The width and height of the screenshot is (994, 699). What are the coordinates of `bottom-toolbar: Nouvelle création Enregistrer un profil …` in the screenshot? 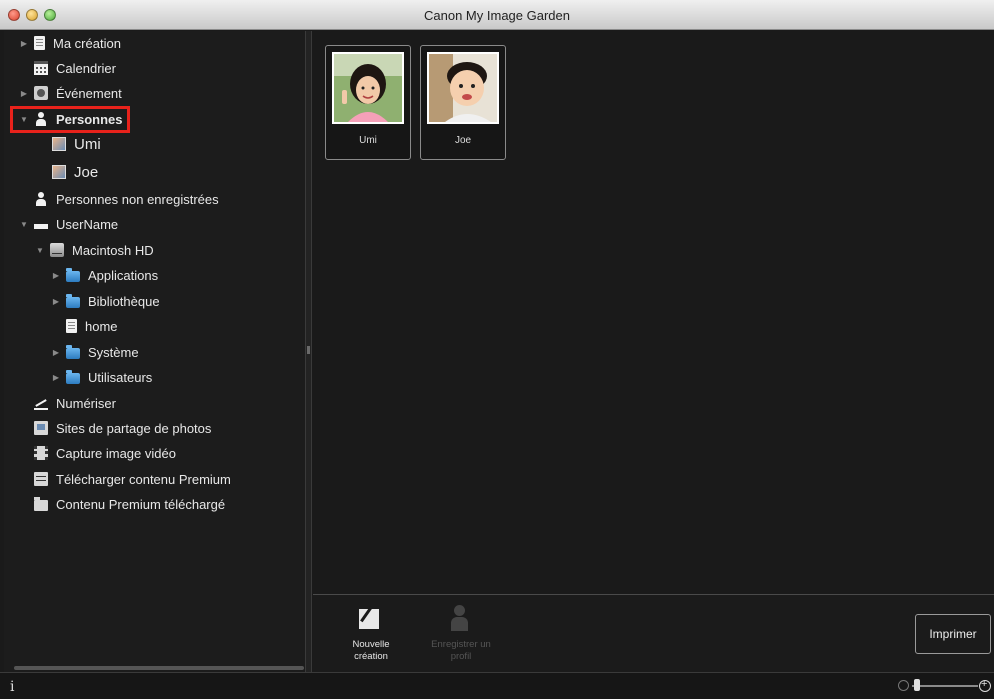 It's located at (653, 633).